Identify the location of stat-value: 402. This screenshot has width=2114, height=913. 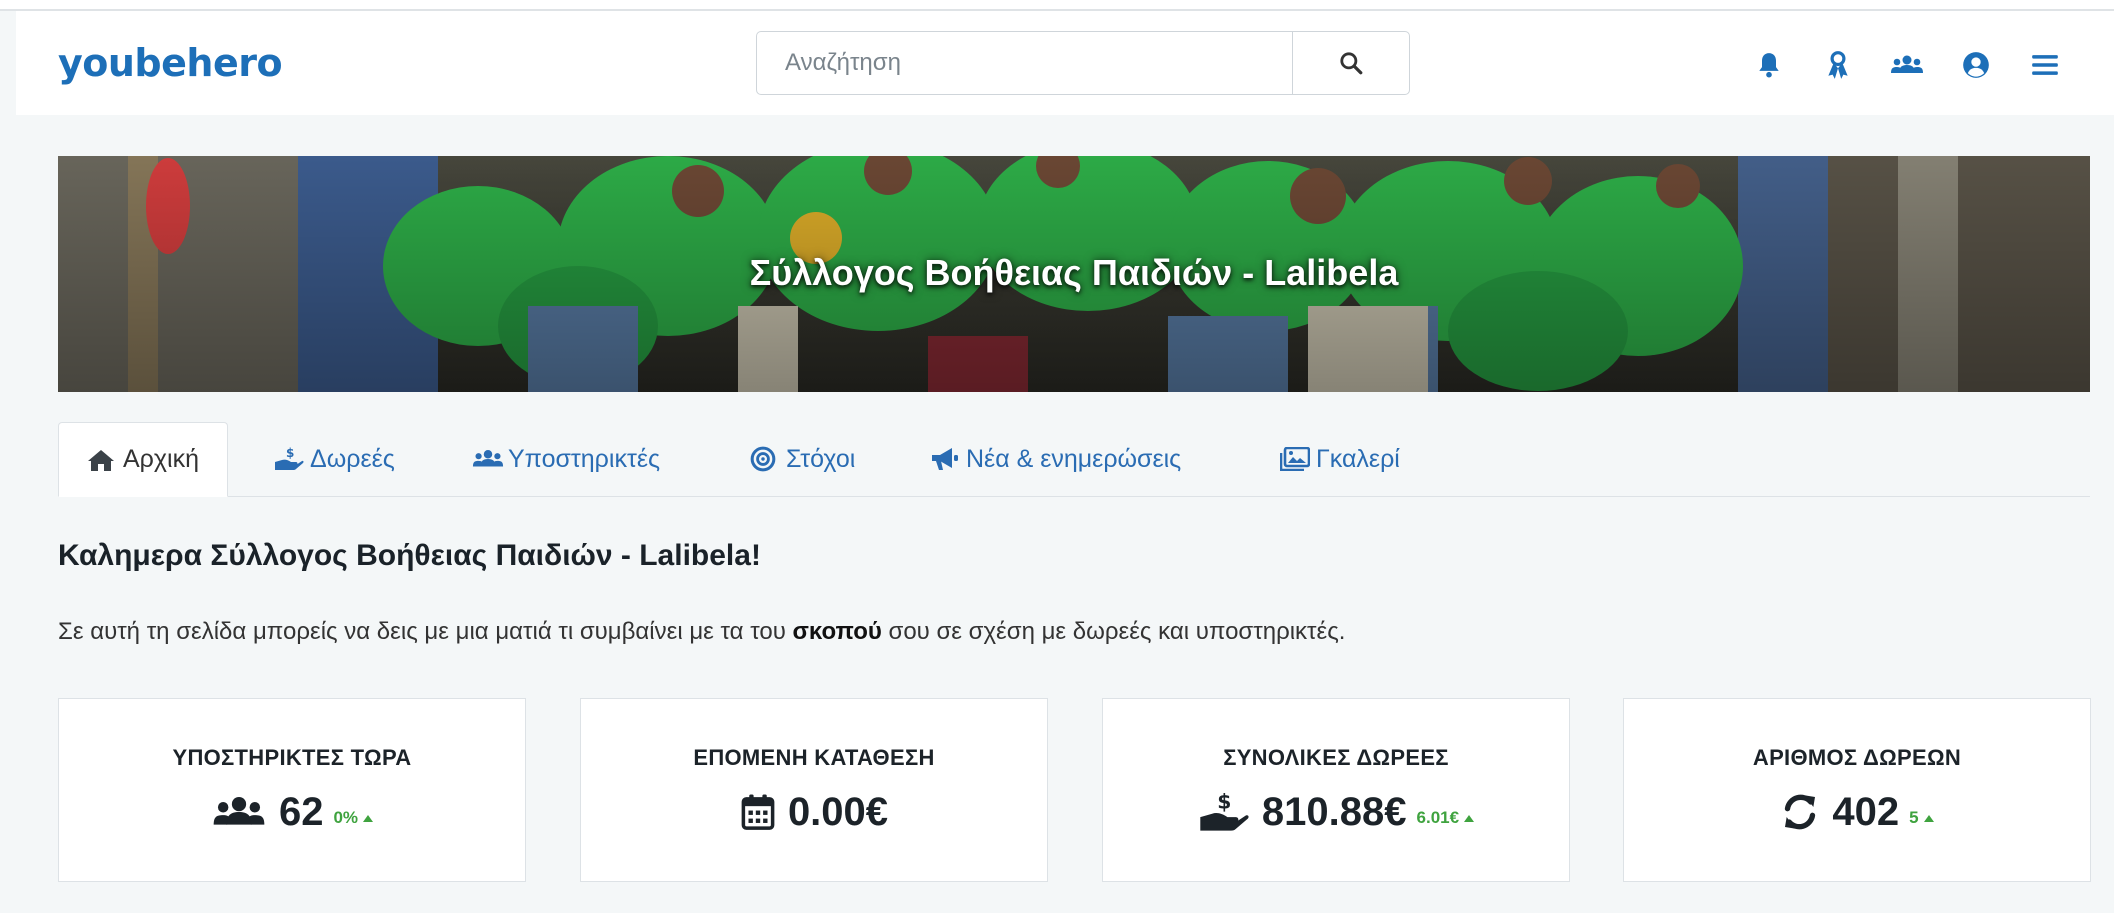
(1866, 811).